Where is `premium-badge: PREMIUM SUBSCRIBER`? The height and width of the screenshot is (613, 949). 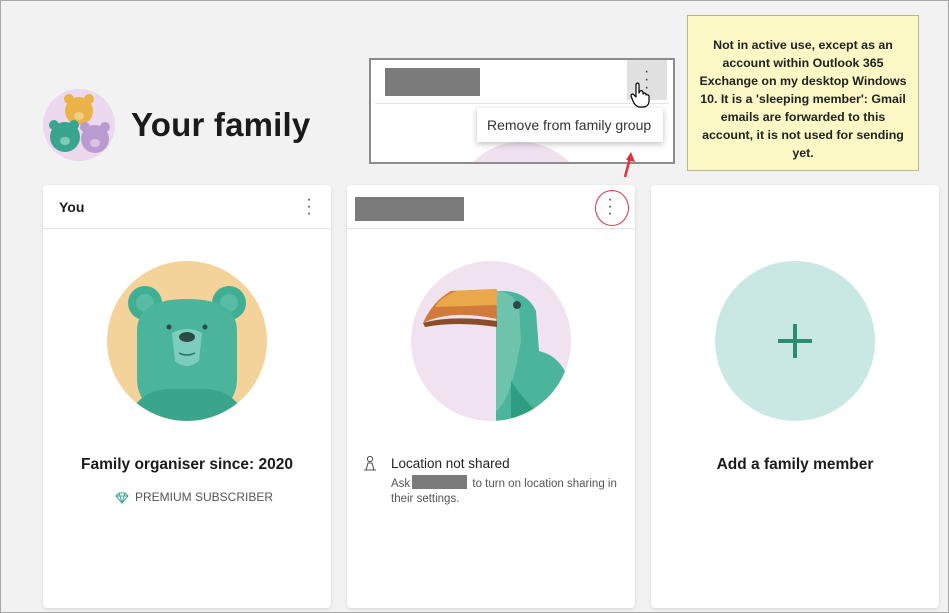 premium-badge: PREMIUM SUBSCRIBER is located at coordinates (194, 497).